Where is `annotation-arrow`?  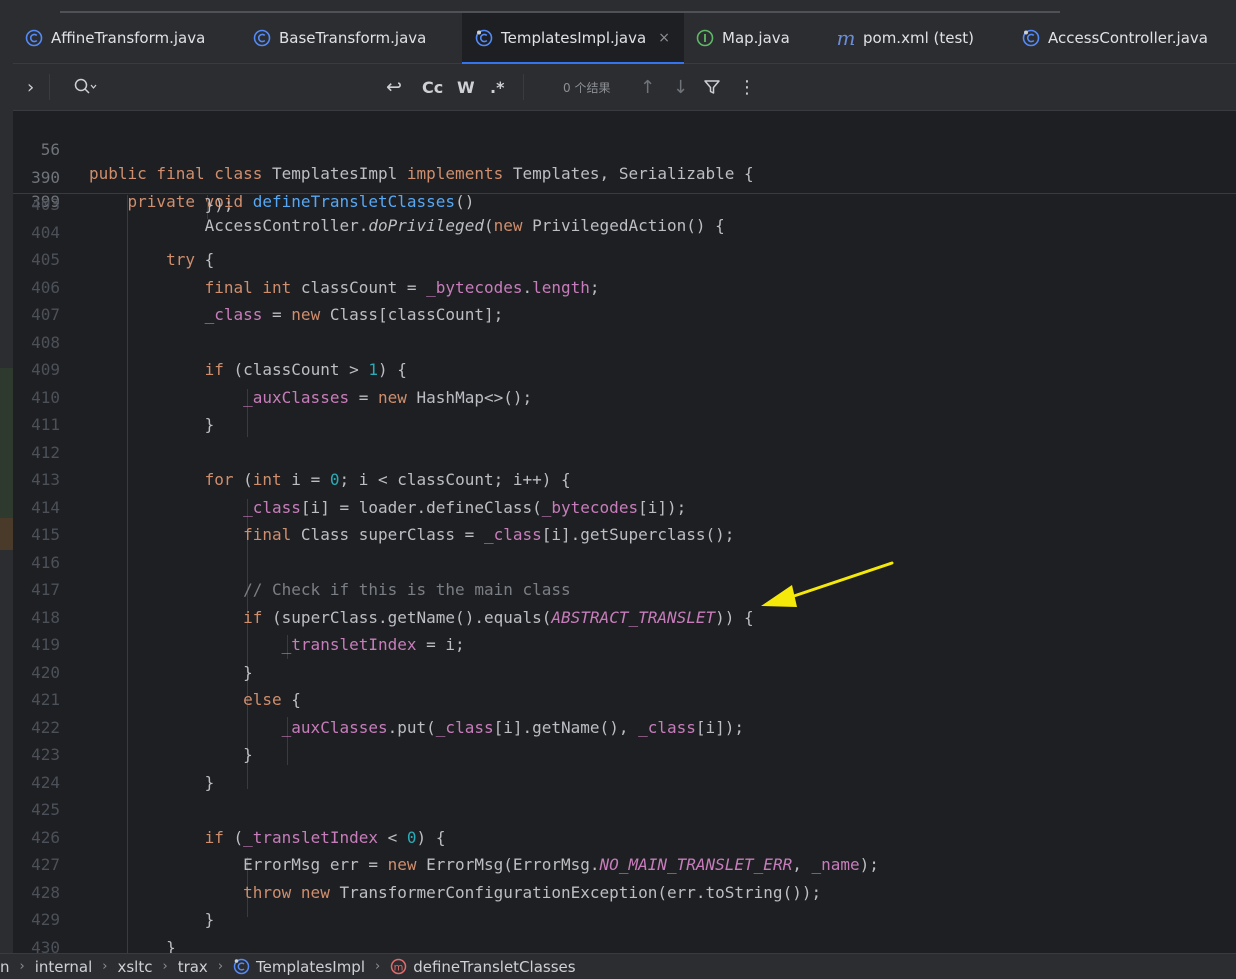 annotation-arrow is located at coordinates (827, 584).